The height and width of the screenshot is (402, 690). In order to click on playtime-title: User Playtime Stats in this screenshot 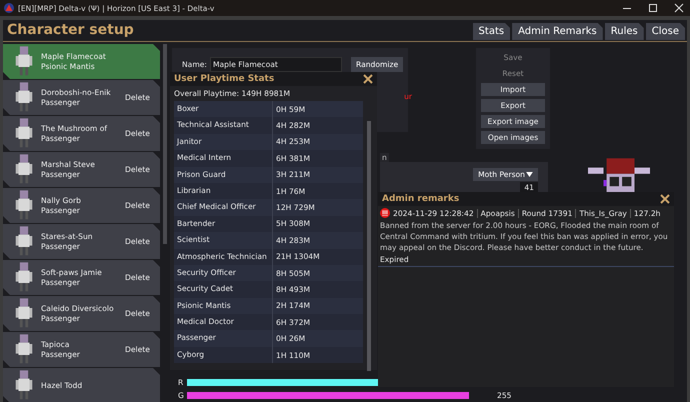, I will do `click(224, 79)`.